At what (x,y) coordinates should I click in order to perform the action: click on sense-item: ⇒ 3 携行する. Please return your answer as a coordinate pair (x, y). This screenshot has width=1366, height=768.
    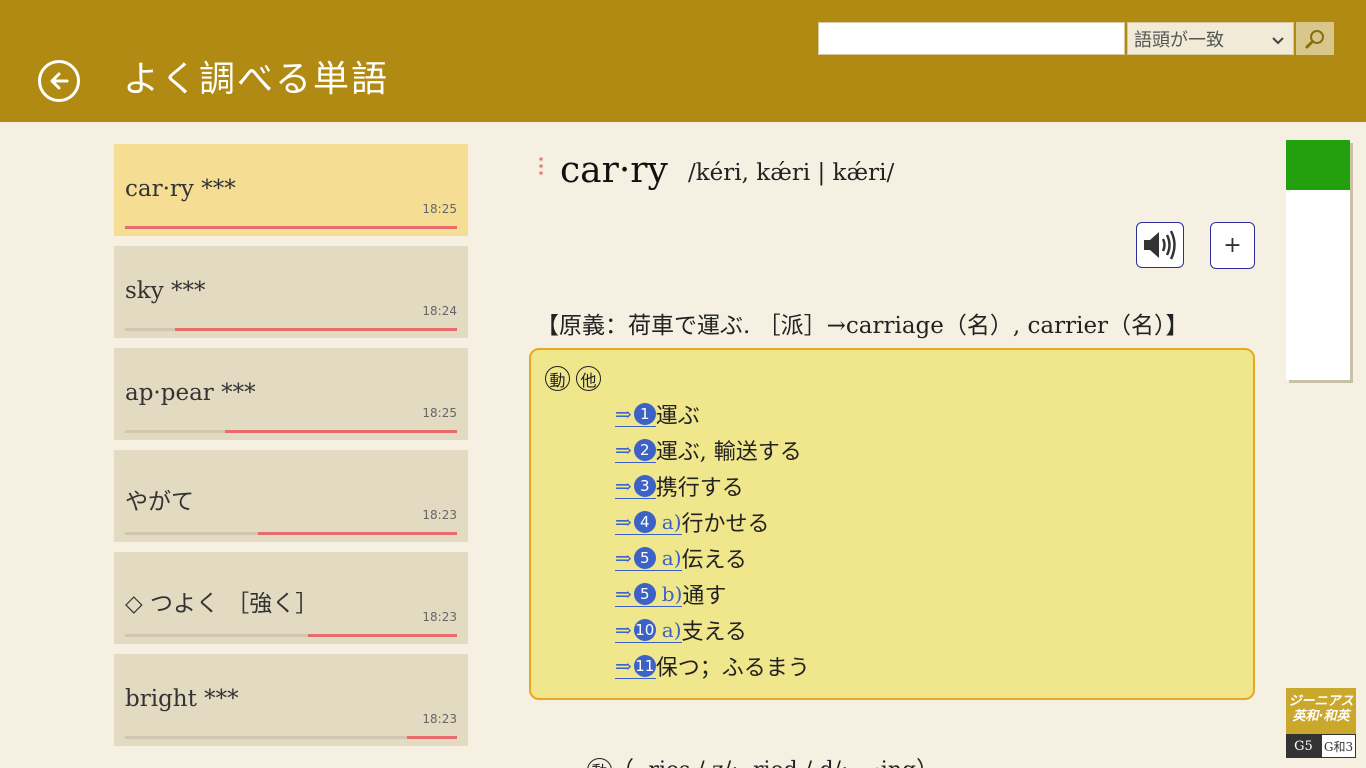
    Looking at the image, I should click on (712, 486).